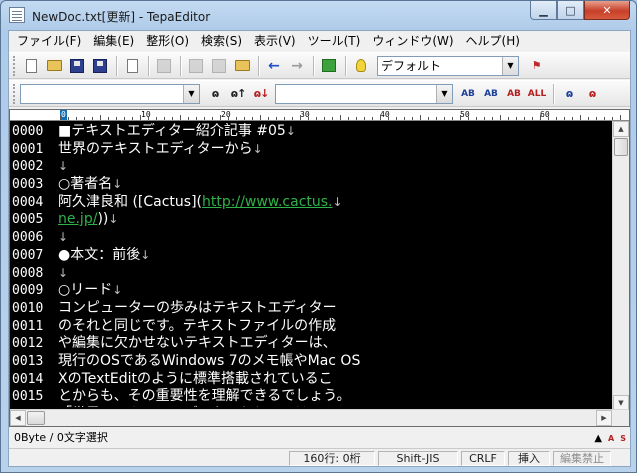  What do you see at coordinates (543, 10) in the screenshot?
I see `minimize-button: ▁` at bounding box center [543, 10].